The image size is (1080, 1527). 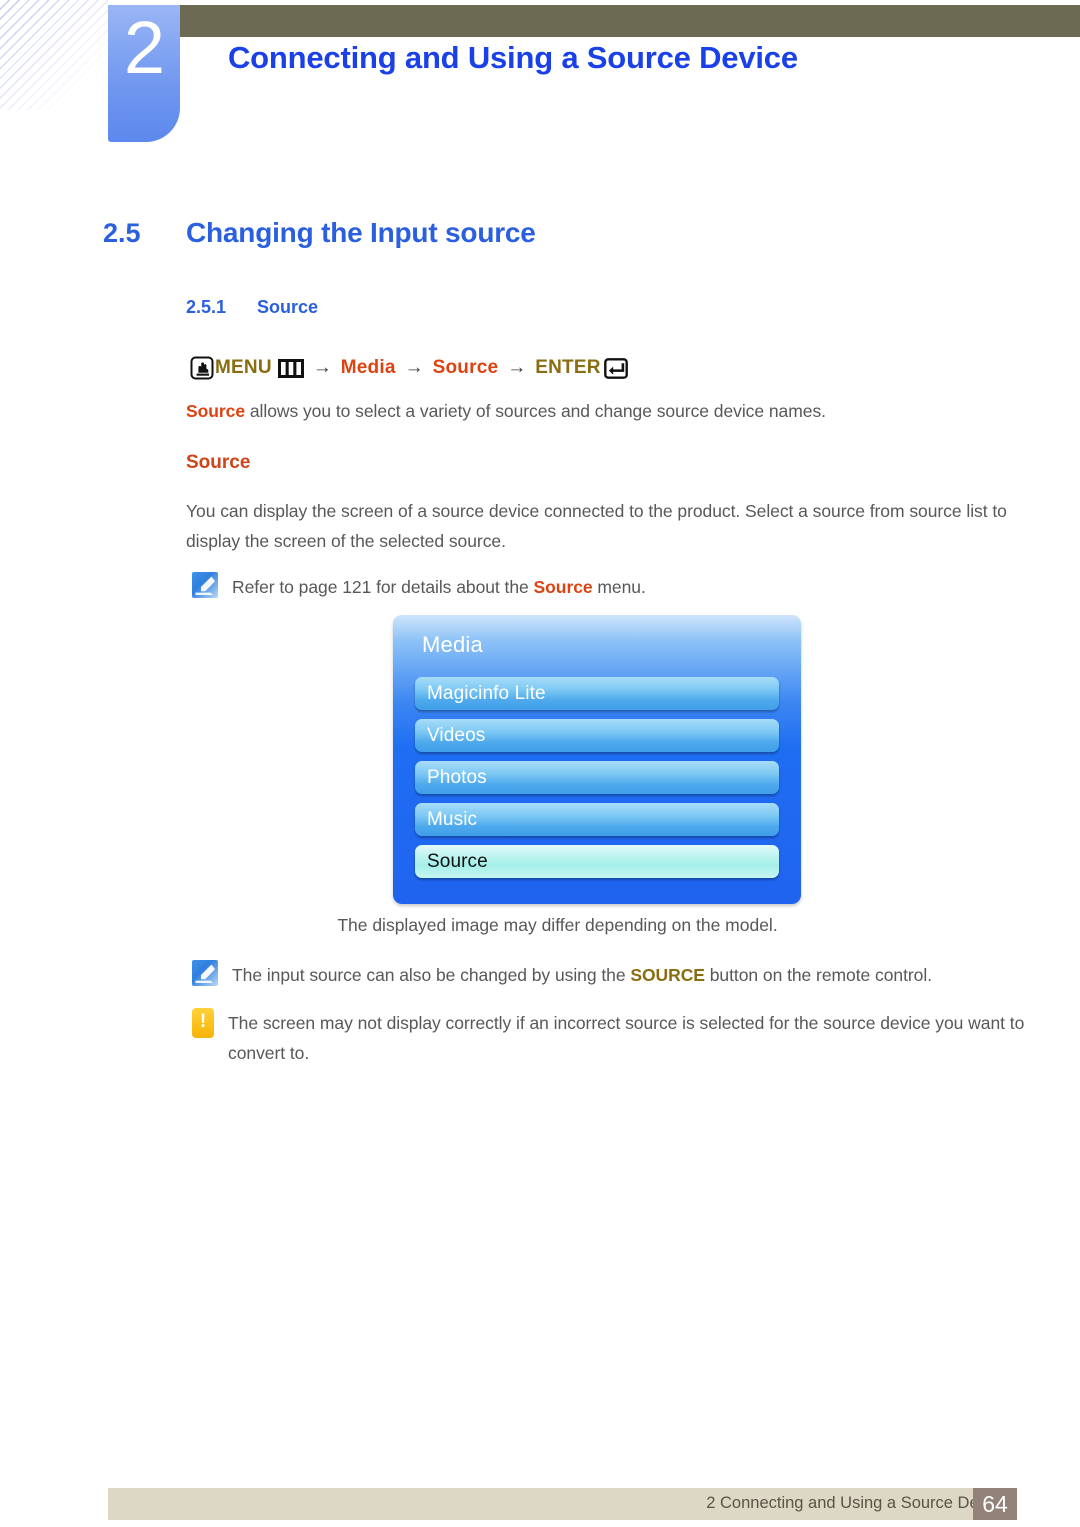 I want to click on subsection-number: 2.5.1, so click(x=206, y=307).